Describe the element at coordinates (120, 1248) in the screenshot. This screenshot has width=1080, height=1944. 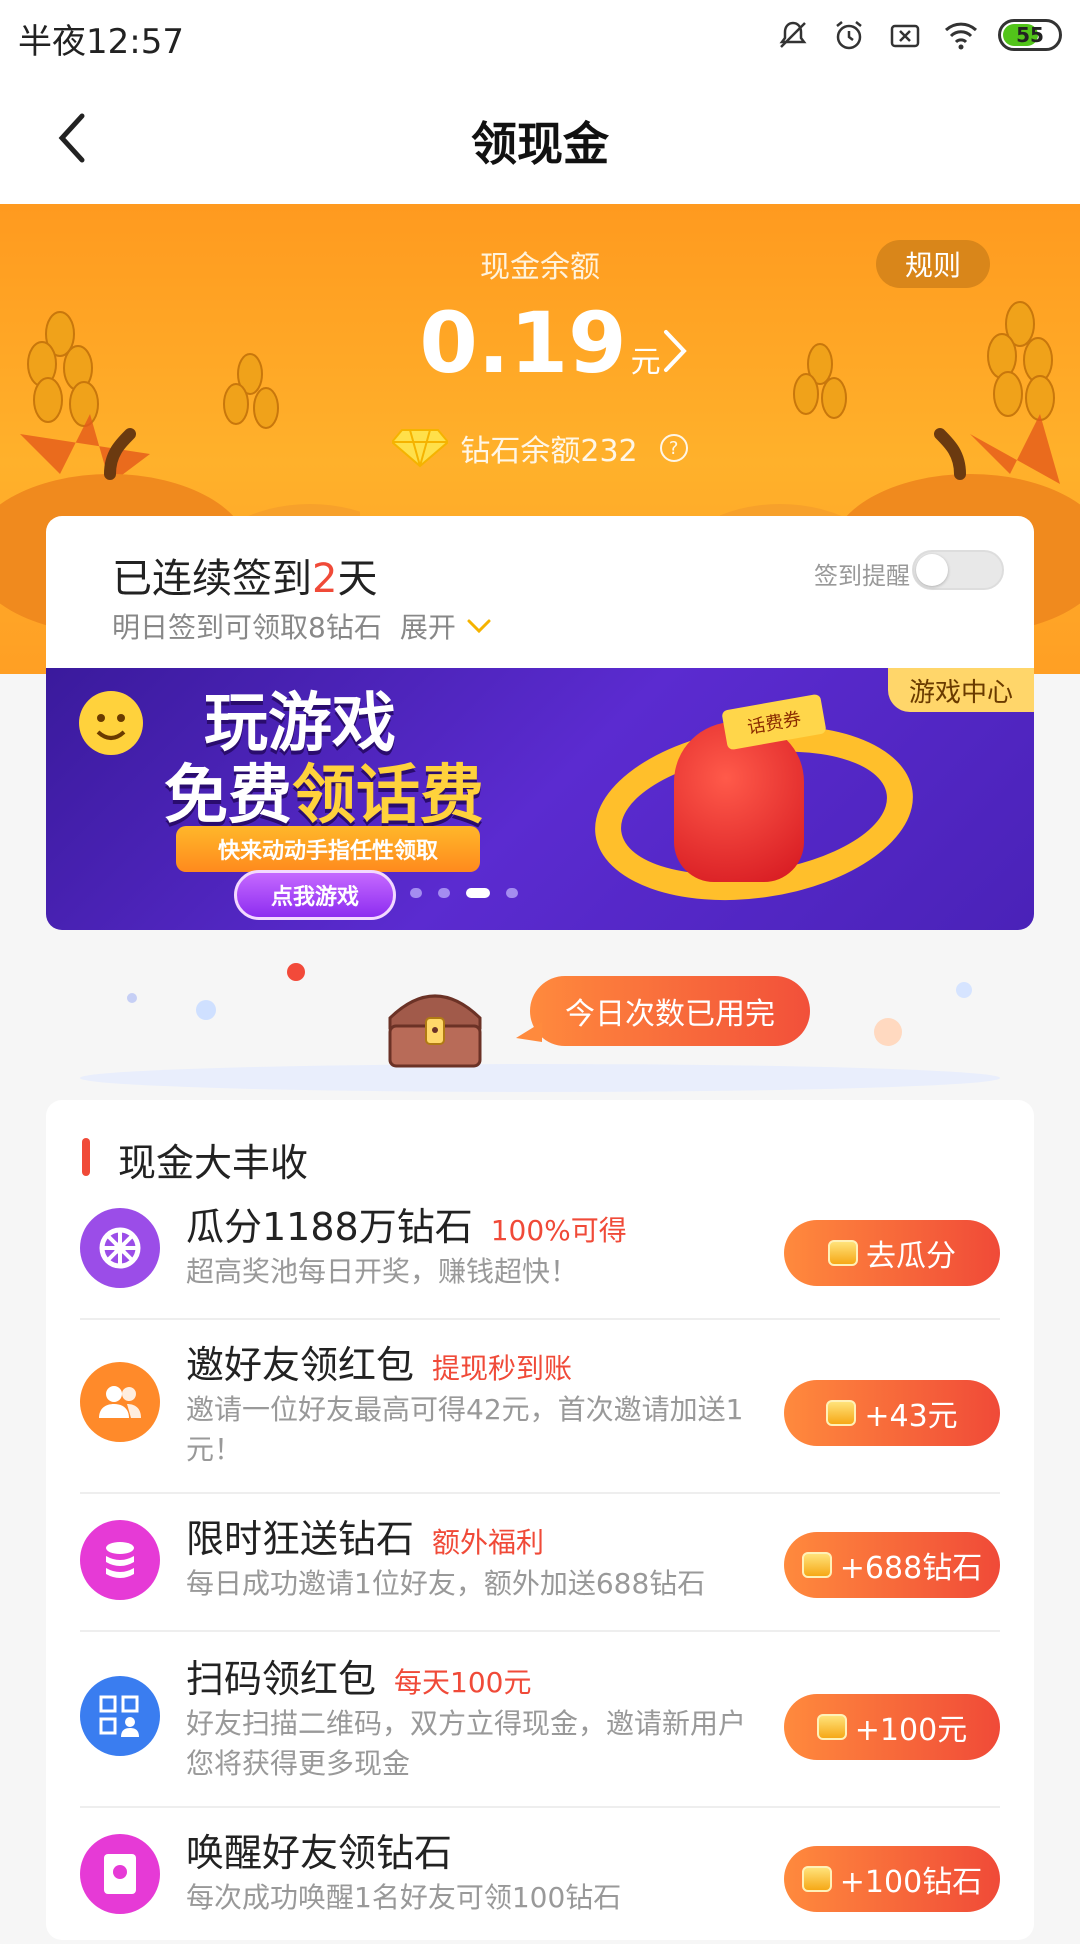
I see `wheel-icon` at that location.